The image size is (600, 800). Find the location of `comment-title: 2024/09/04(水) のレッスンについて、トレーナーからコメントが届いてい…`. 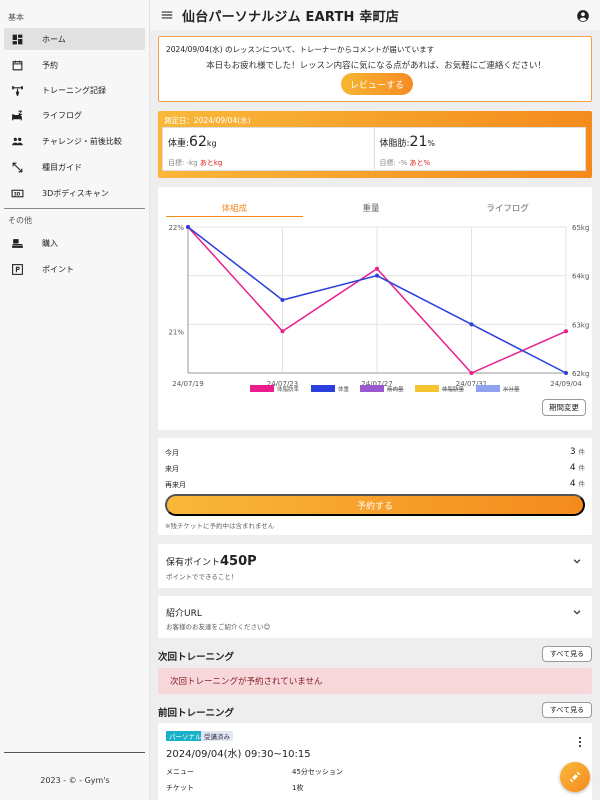

comment-title: 2024/09/04(水) のレッスンについて、トレーナーからコメントが届いてい… is located at coordinates (300, 49).